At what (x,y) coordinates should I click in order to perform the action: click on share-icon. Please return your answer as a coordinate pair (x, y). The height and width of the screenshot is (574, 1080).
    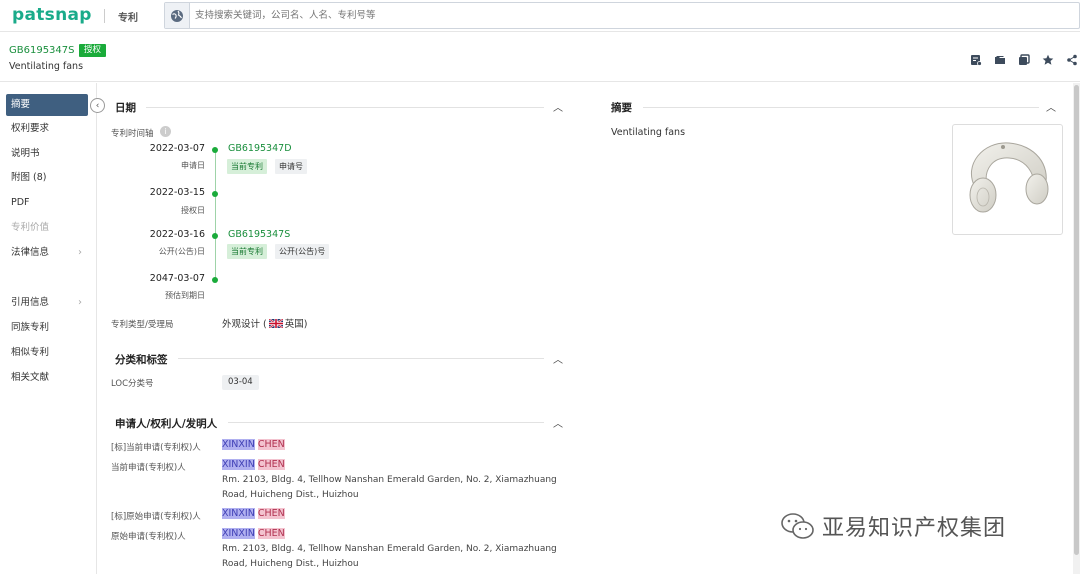
    Looking at the image, I should click on (1072, 60).